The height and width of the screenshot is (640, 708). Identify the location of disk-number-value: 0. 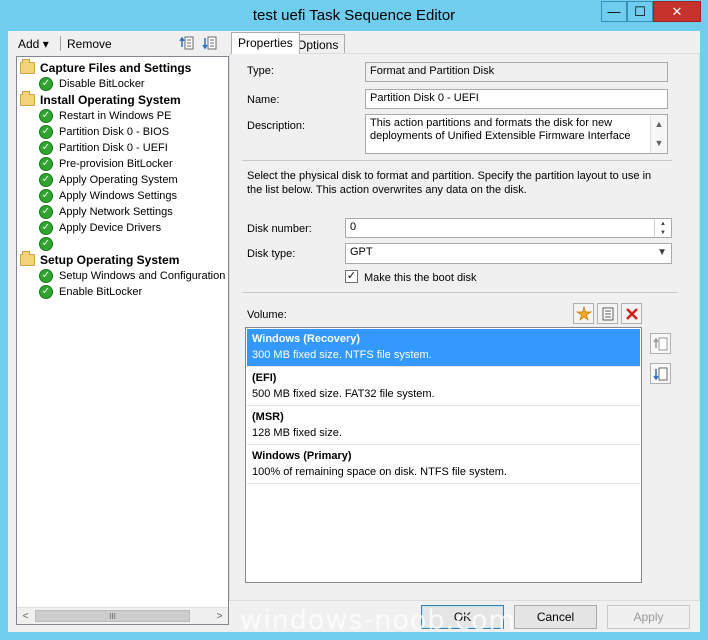
(353, 227).